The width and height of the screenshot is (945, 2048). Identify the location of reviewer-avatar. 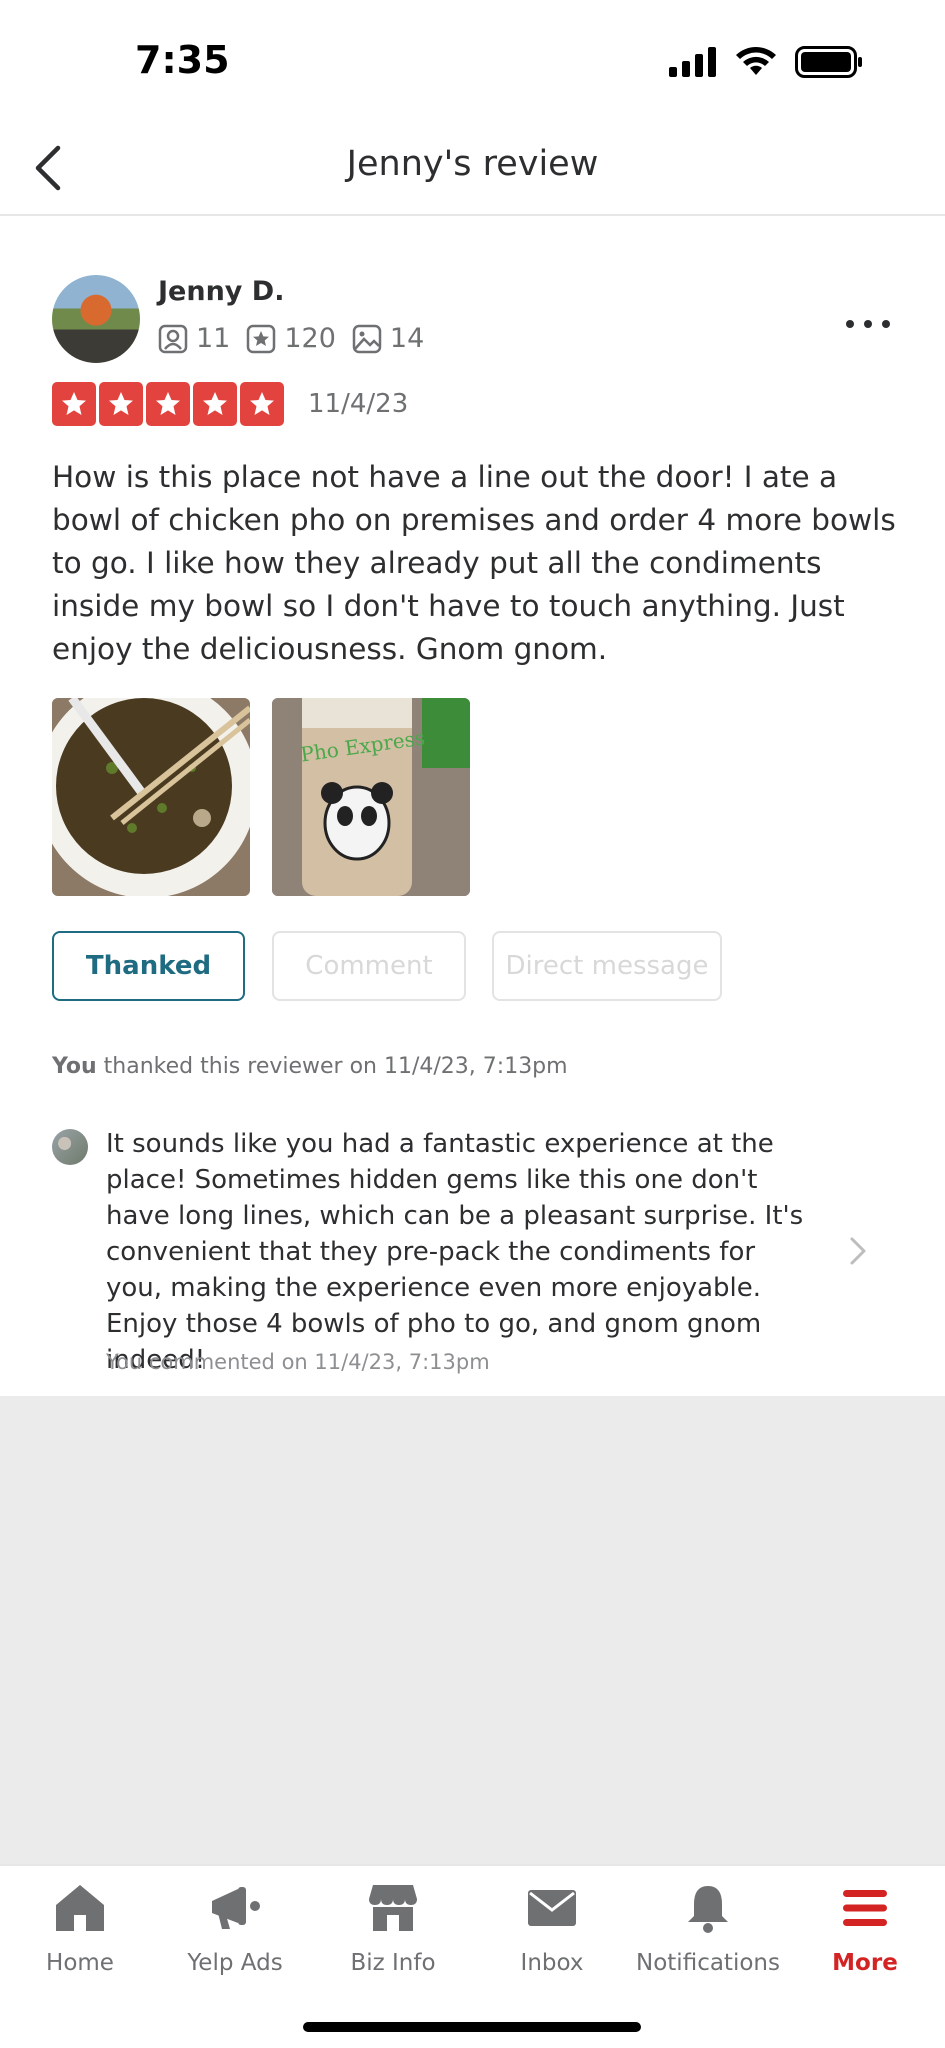
(96, 319).